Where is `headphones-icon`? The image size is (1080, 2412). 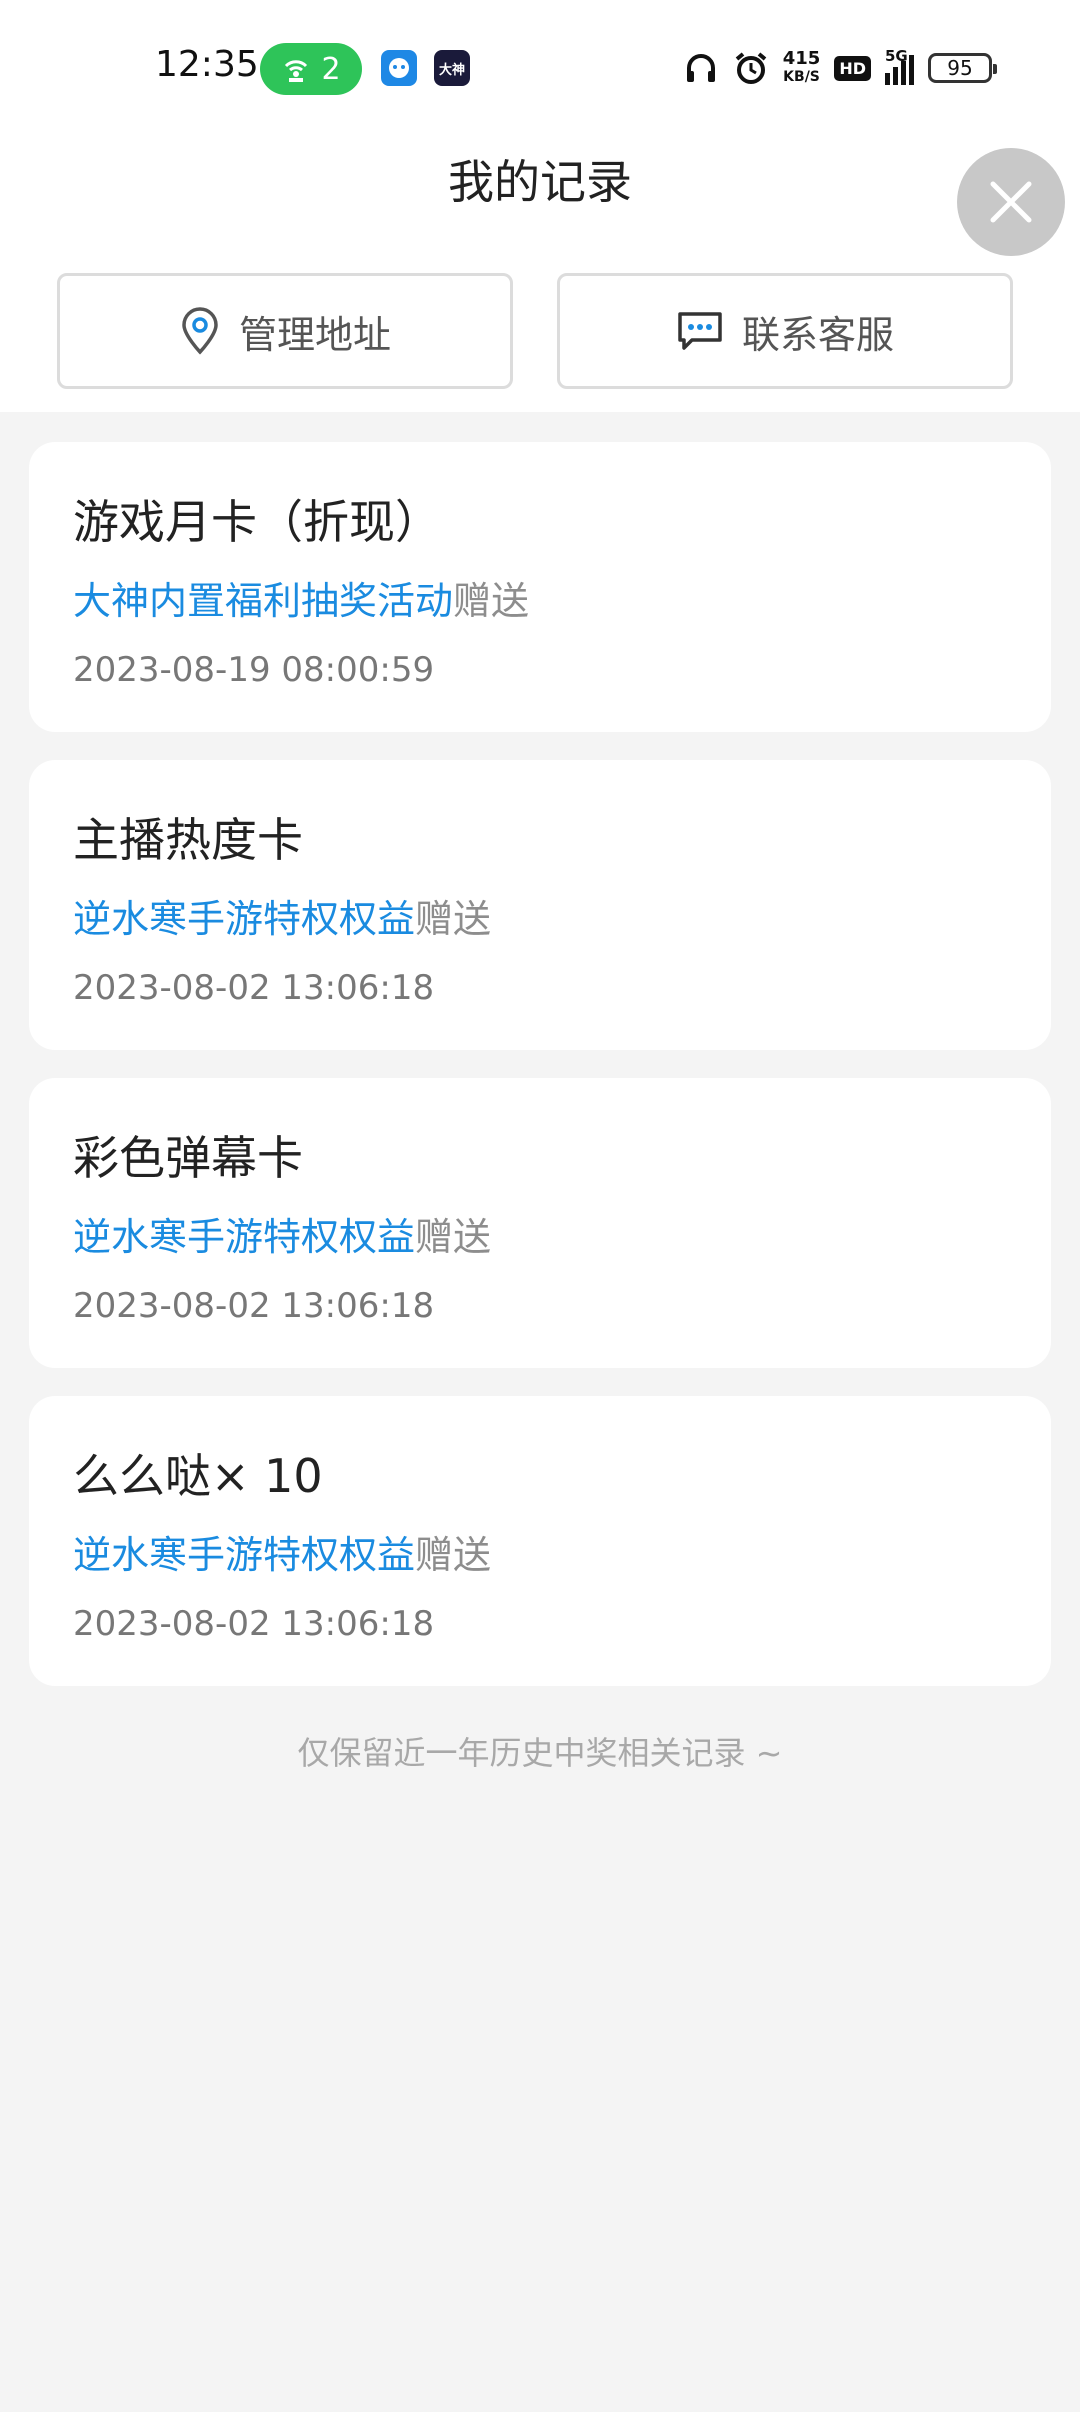 headphones-icon is located at coordinates (700, 68).